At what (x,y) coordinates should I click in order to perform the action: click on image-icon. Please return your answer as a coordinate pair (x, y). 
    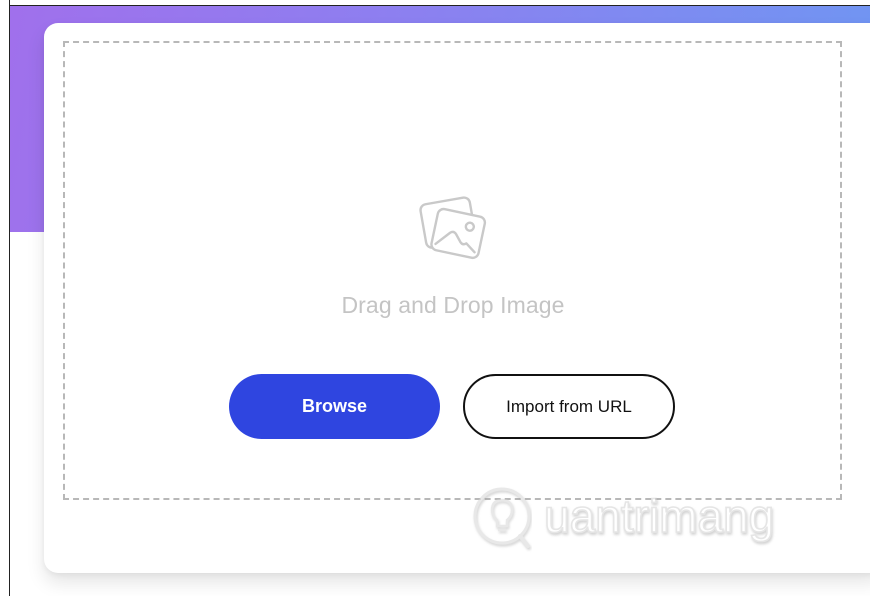
    Looking at the image, I should click on (453, 228).